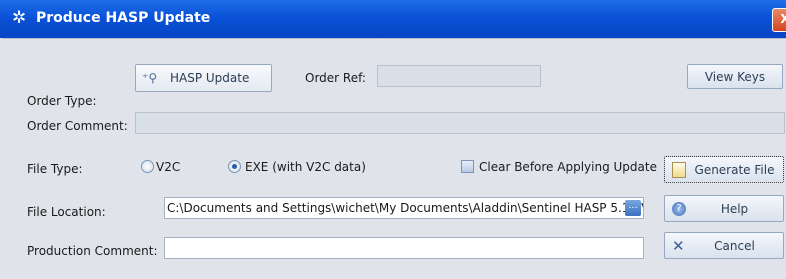 The width and height of the screenshot is (786, 279). Describe the element at coordinates (459, 76) in the screenshot. I see `order-ref-input` at that location.